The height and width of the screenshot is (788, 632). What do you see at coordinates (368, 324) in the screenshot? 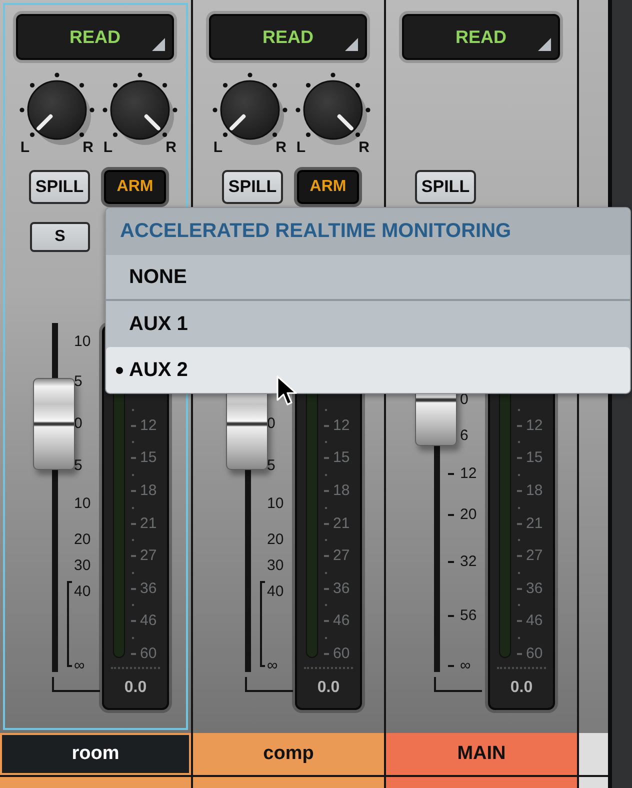
I see `menu-item: AUX 1` at bounding box center [368, 324].